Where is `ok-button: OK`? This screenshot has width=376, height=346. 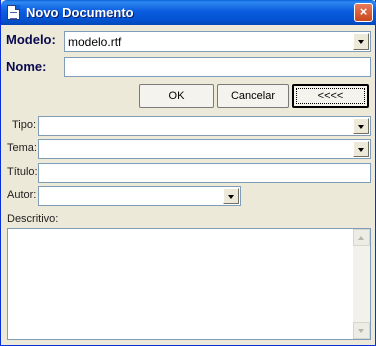
ok-button: OK is located at coordinates (176, 96).